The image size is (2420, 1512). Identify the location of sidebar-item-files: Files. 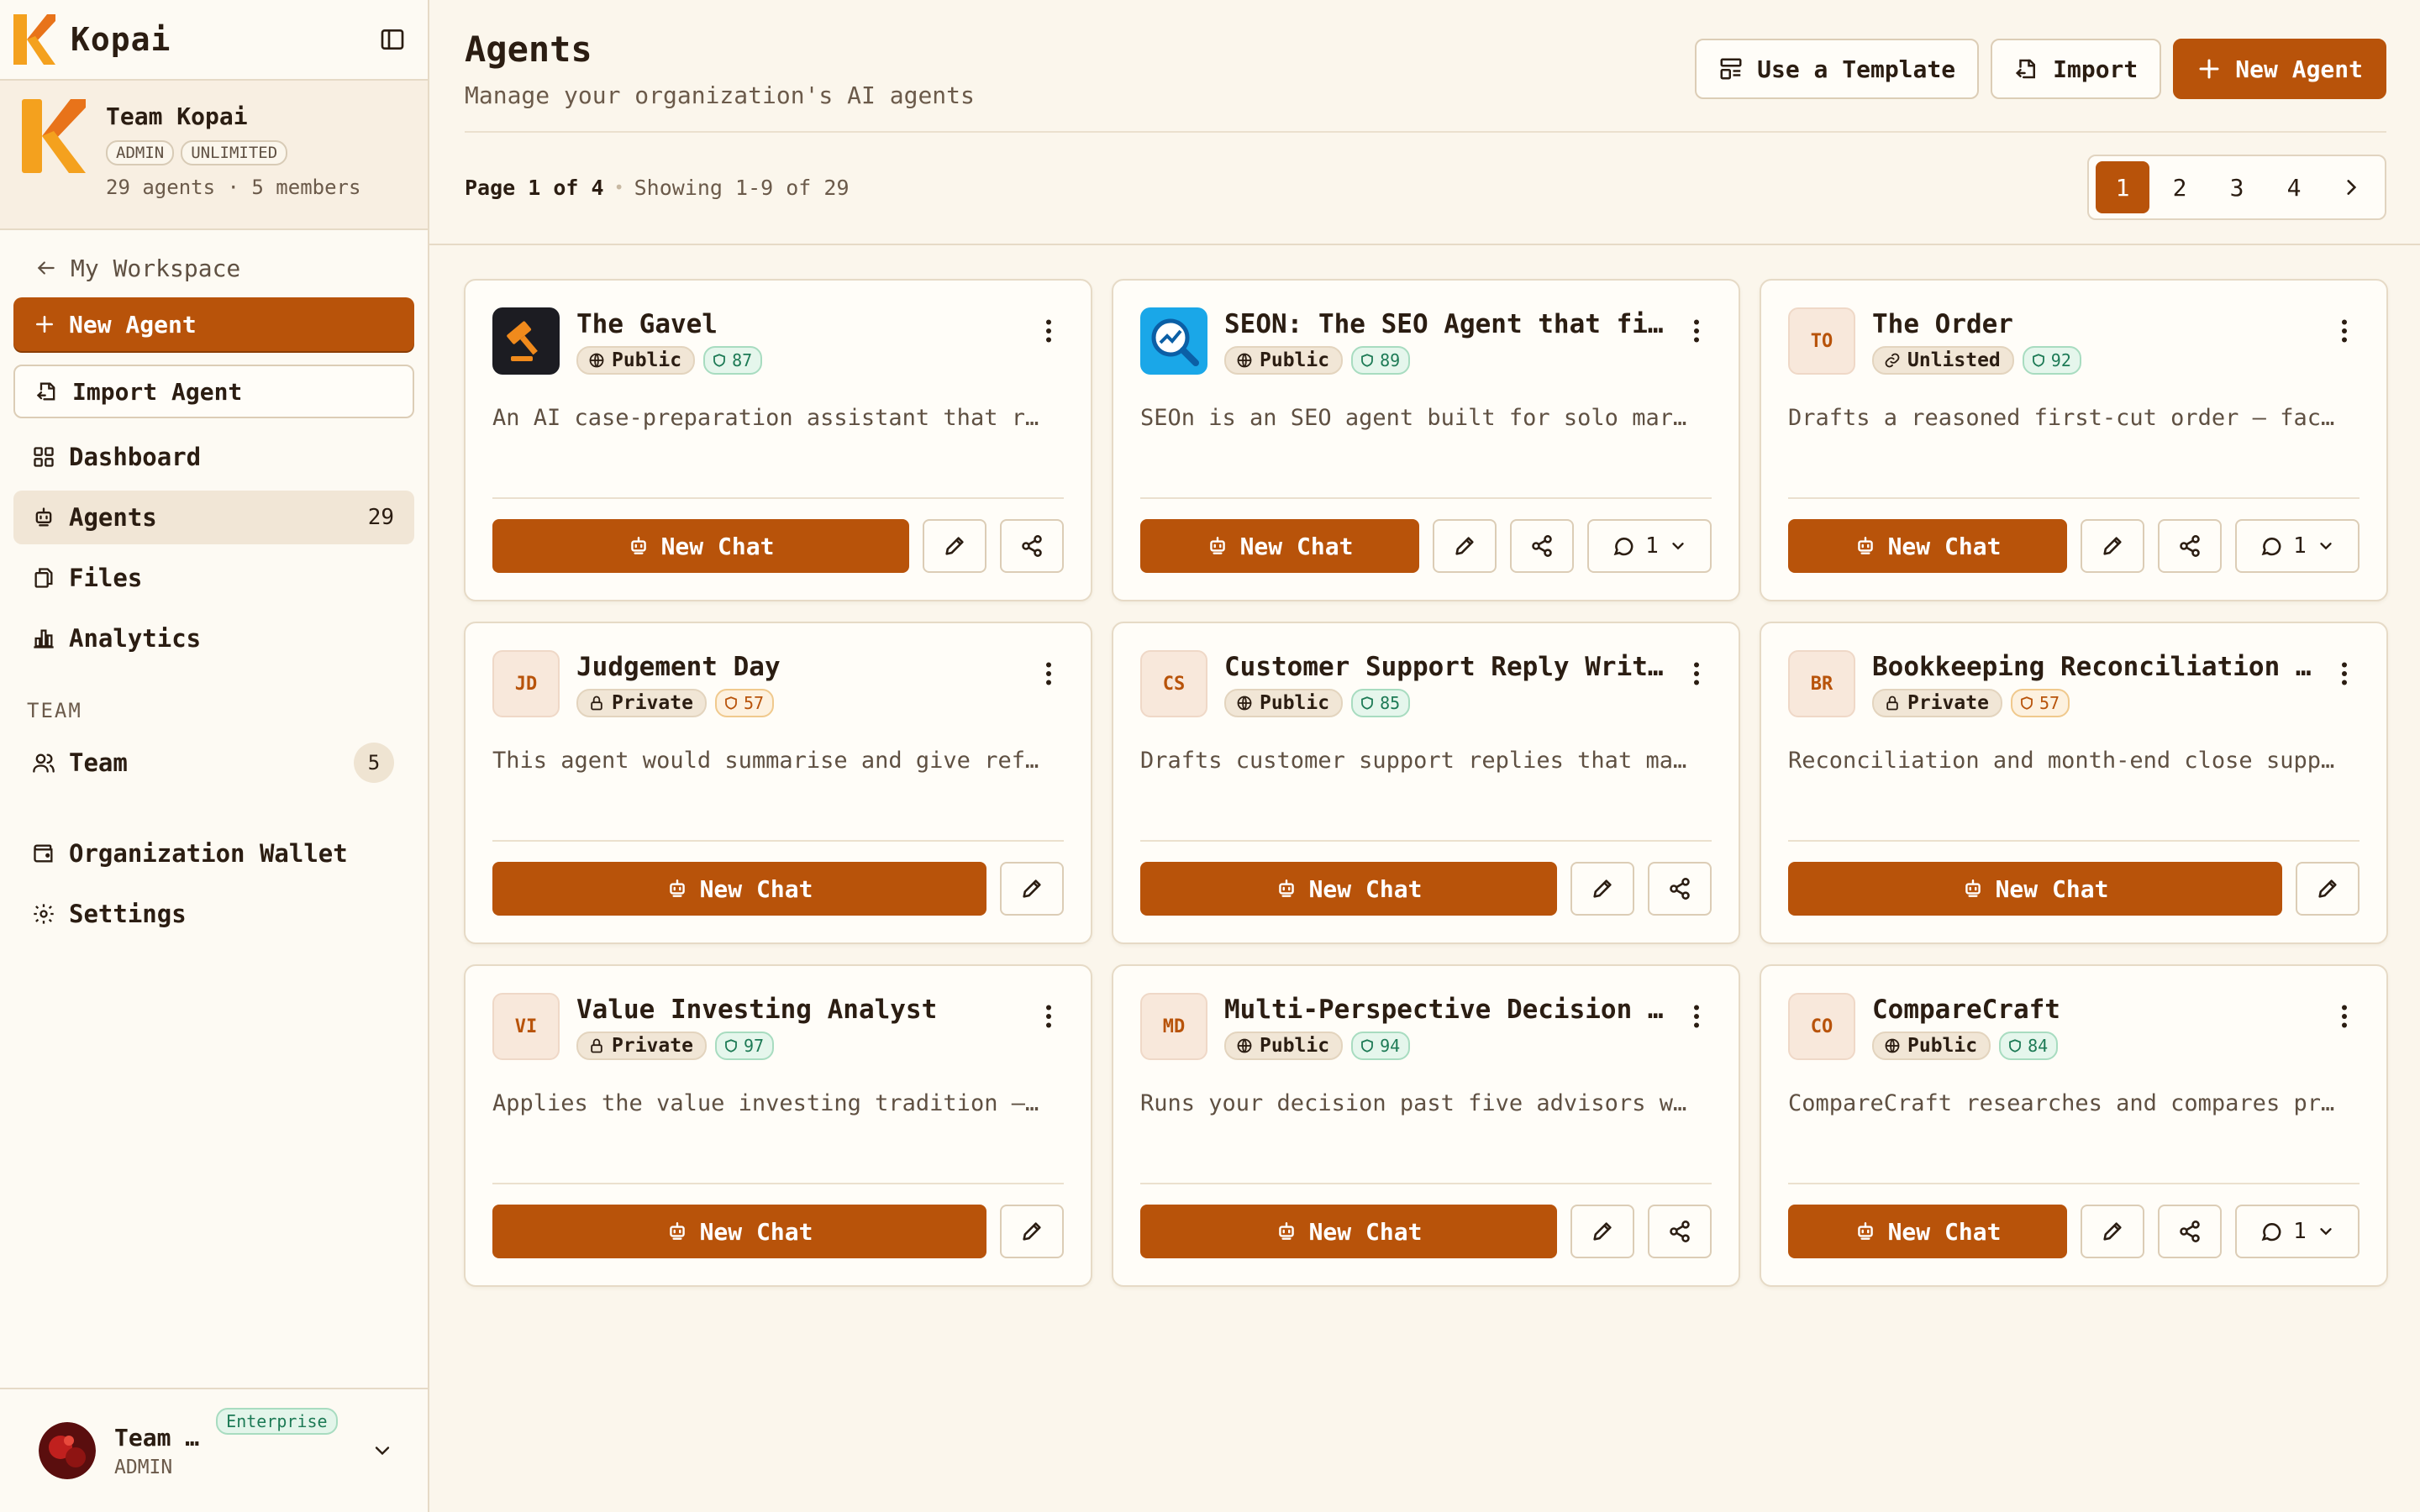
(214, 578).